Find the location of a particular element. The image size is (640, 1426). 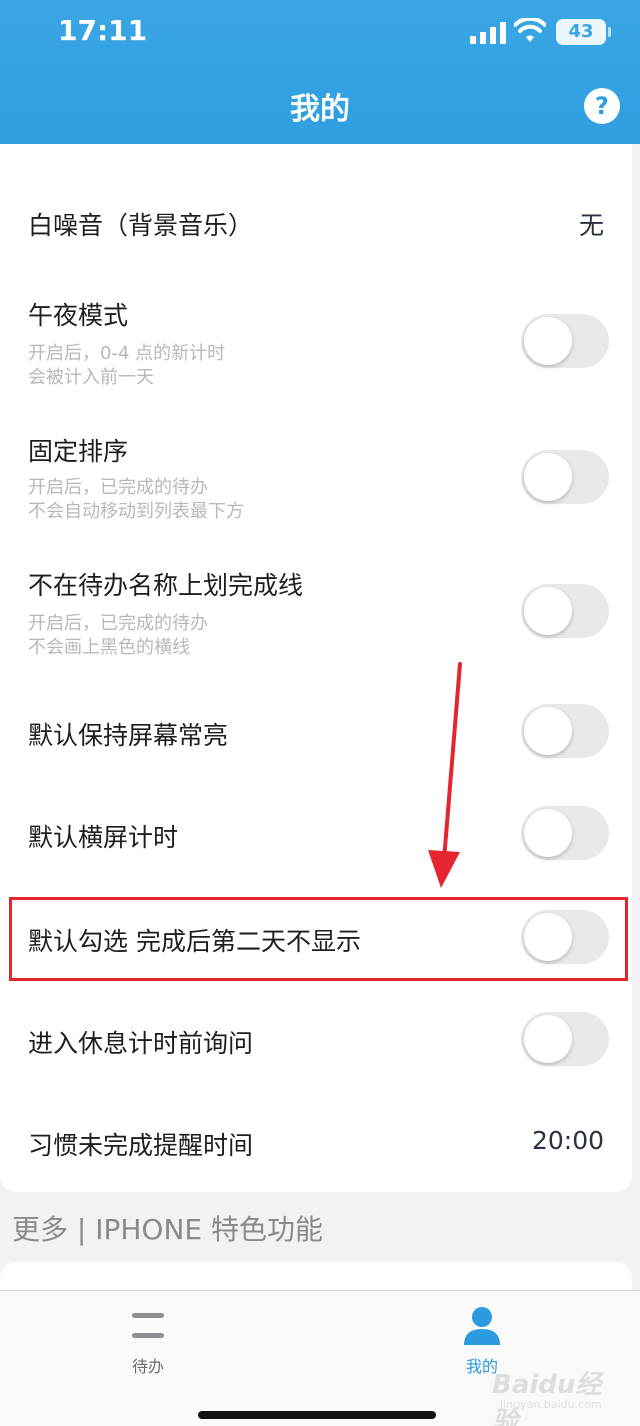

setting-ask-before-rest: 进入休息计时前询问 is located at coordinates (316, 1040).